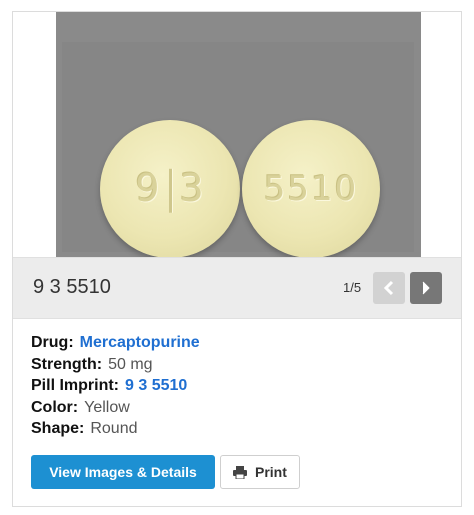 The image size is (474, 515). Describe the element at coordinates (75, 385) in the screenshot. I see `imprint-label: Pill Imprint:` at that location.